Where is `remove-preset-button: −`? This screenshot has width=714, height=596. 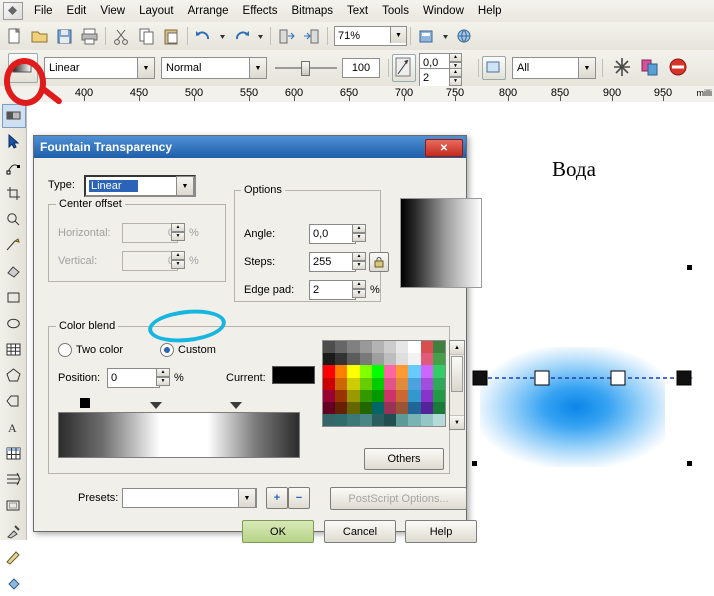
remove-preset-button: − is located at coordinates (299, 498).